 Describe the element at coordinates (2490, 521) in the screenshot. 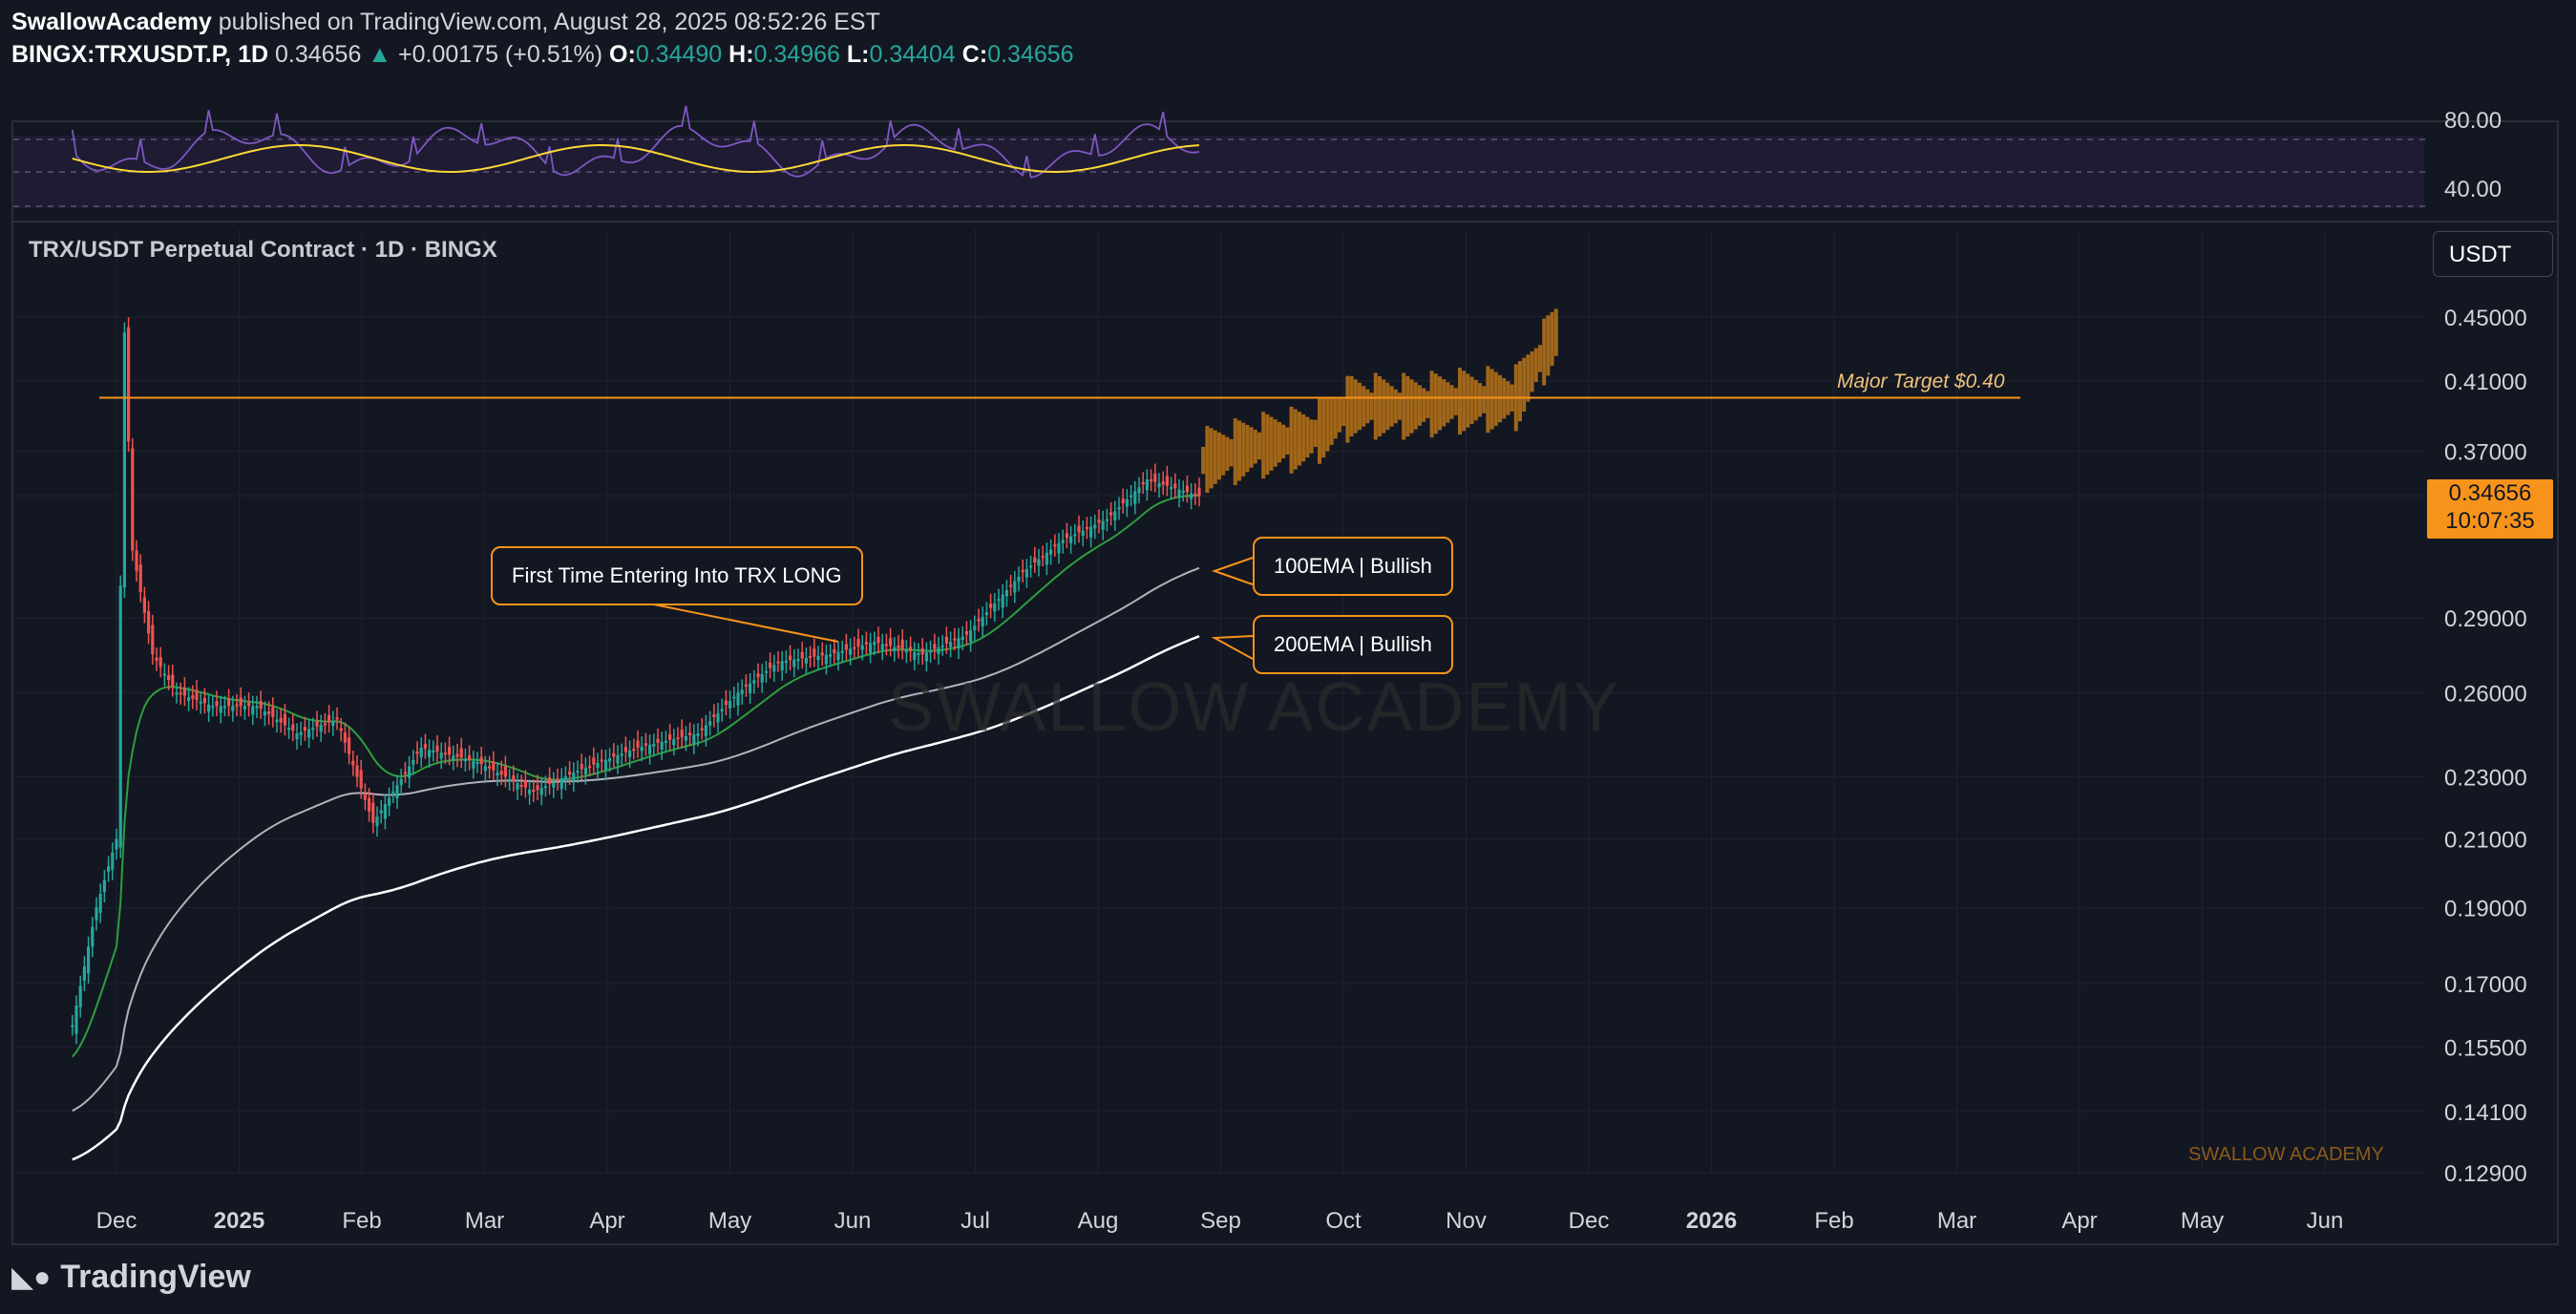

I see `price-tag-countdown: 10:07:35` at that location.